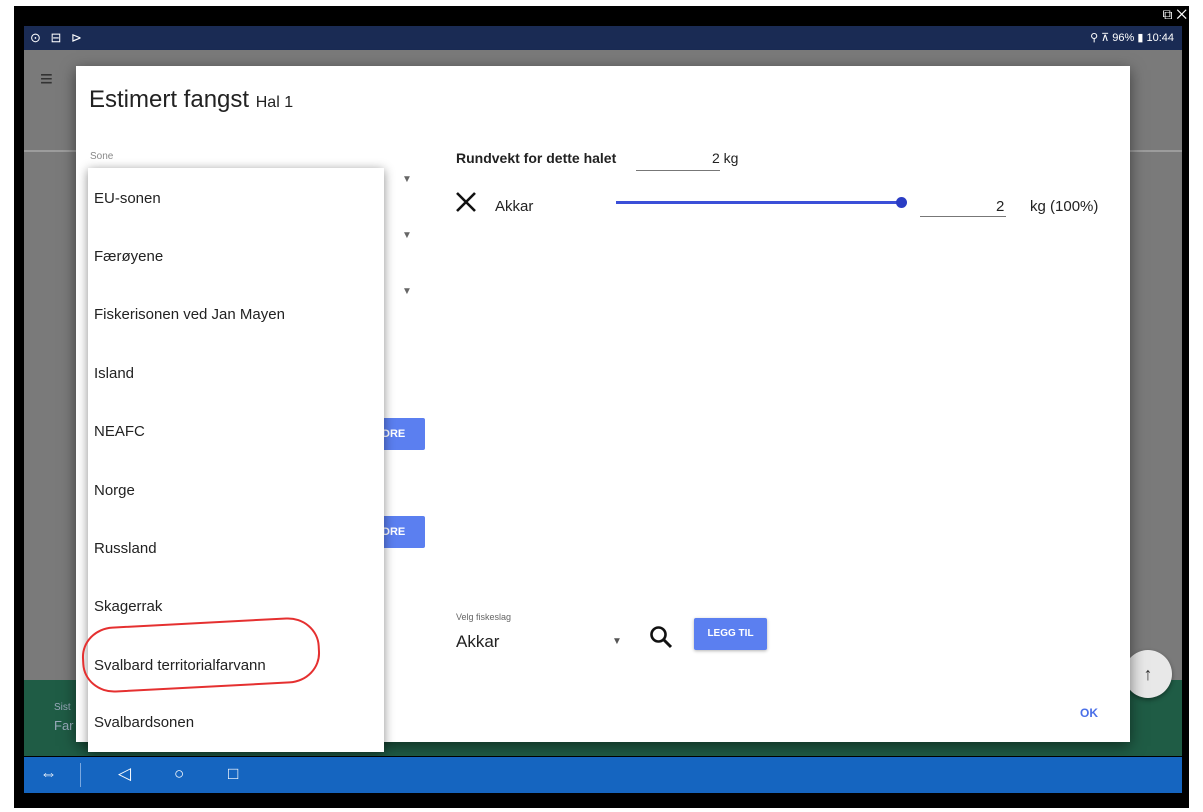 Image resolution: width=1203 pixels, height=812 pixels. I want to click on dropdown-item-russland: Russland, so click(125, 548).